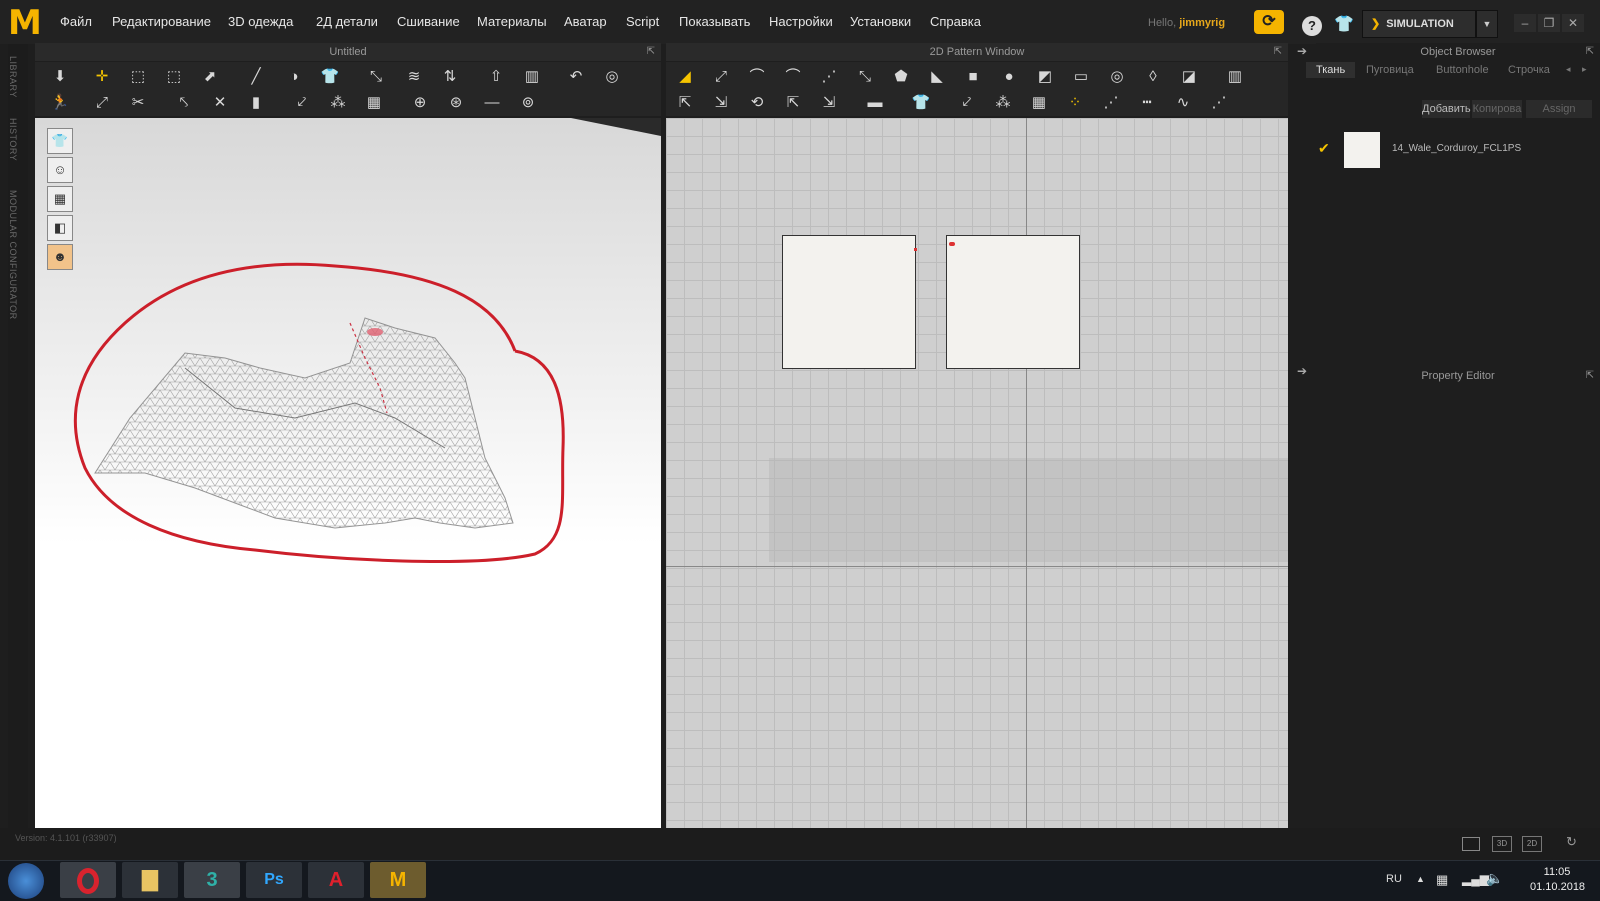 This screenshot has height=901, width=1600. I want to click on language-indicator: RU, so click(1394, 879).